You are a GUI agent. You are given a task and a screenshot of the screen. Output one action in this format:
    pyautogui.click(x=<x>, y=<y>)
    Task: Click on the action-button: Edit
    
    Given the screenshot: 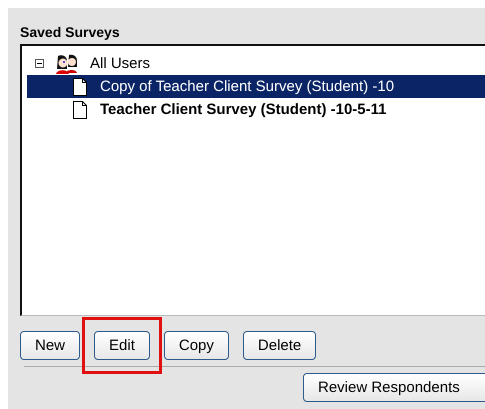 What is the action you would take?
    pyautogui.click(x=122, y=345)
    